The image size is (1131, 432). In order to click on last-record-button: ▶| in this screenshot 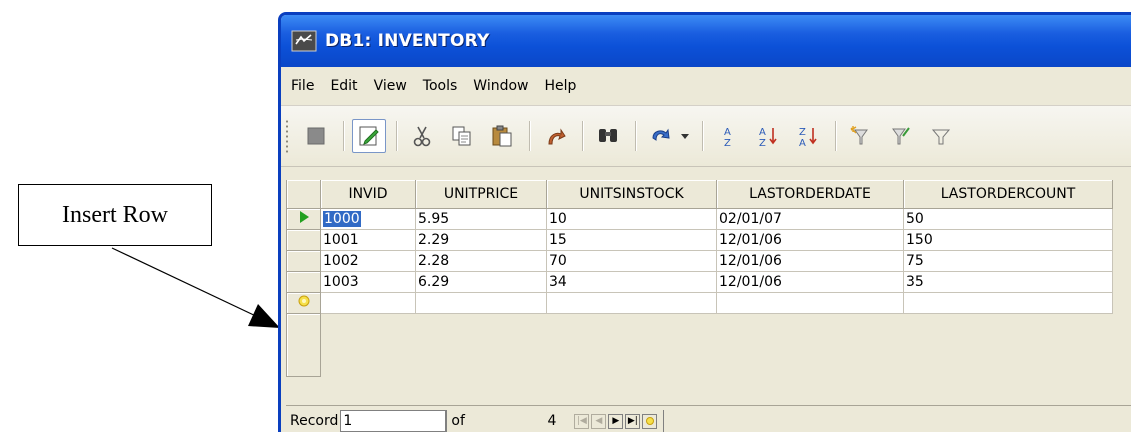, I will do `click(633, 421)`.